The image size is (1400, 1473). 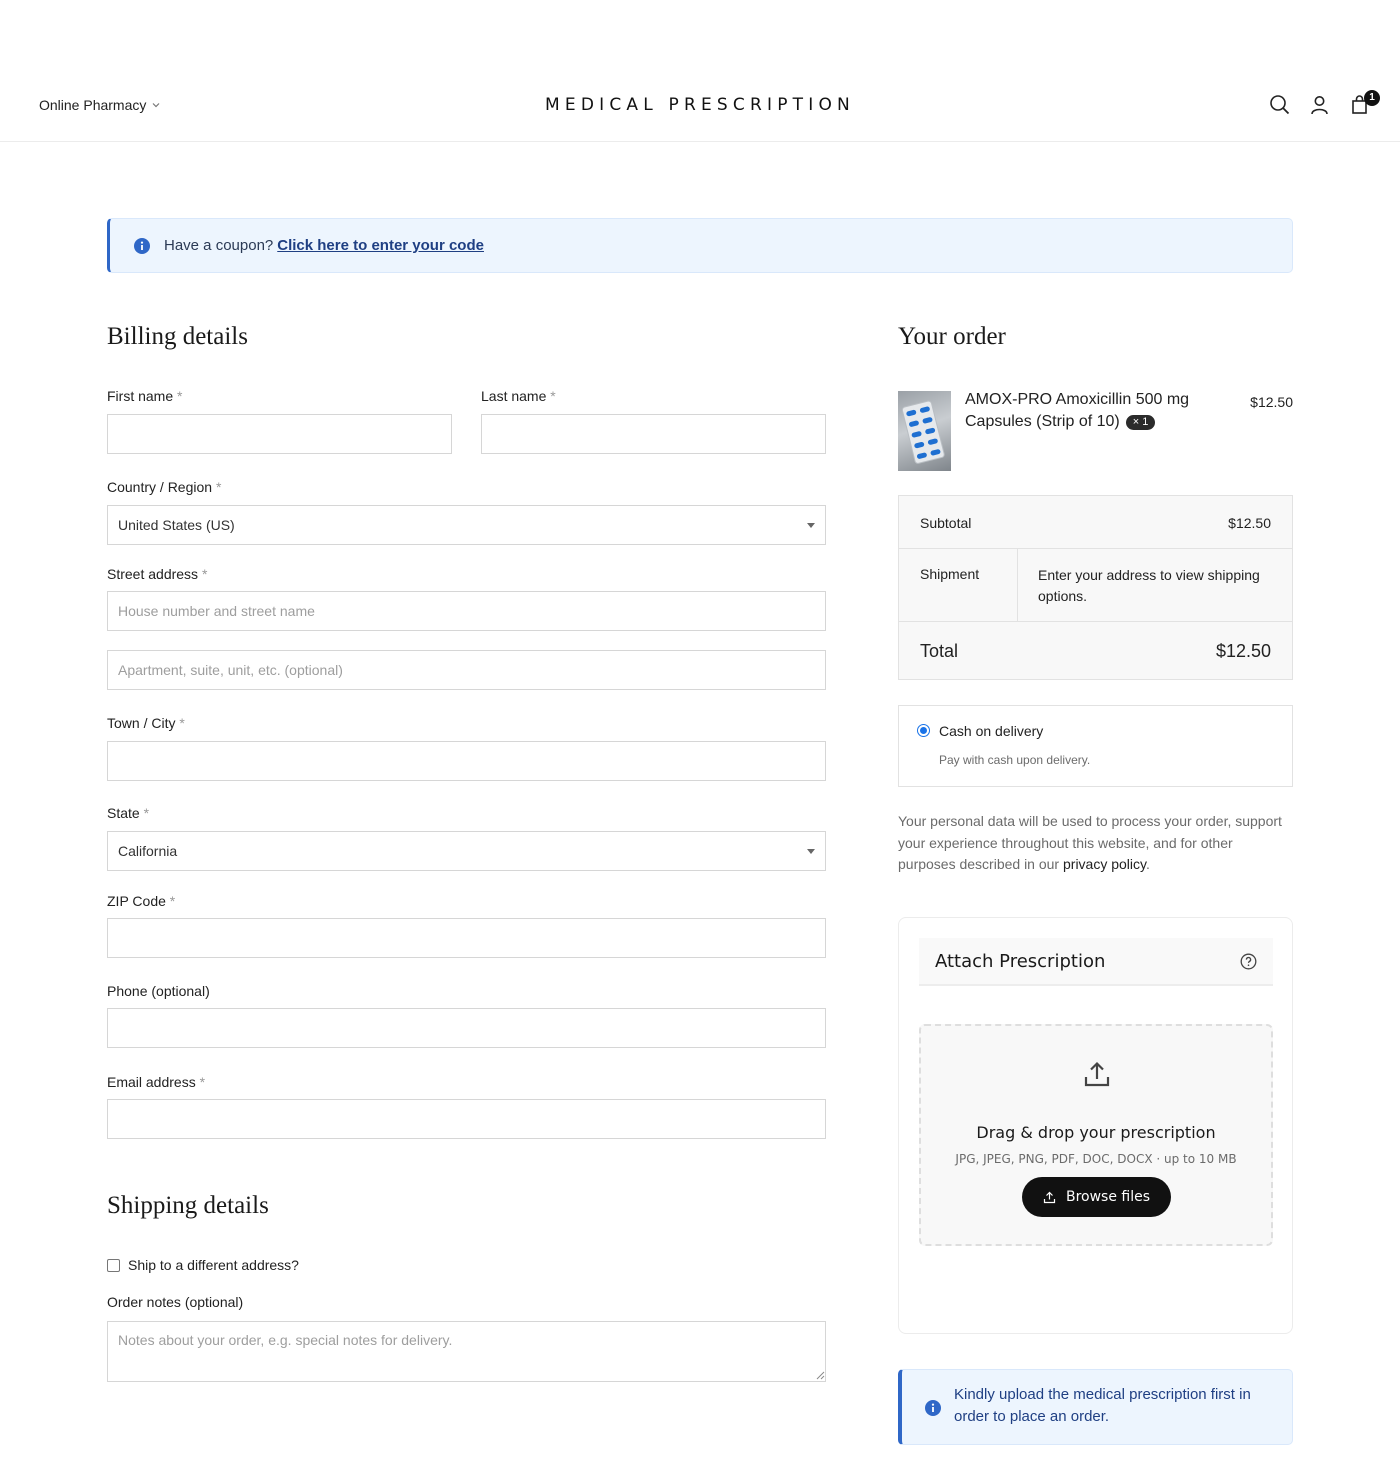 I want to click on browse-files-button: Browse files, so click(x=1096, y=1197).